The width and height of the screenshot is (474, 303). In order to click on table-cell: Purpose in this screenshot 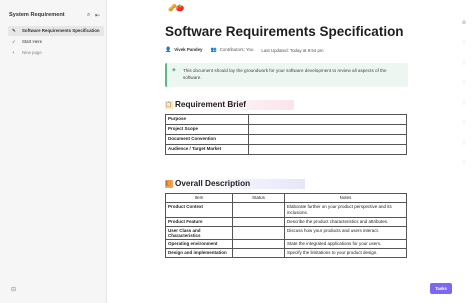, I will do `click(207, 119)`.